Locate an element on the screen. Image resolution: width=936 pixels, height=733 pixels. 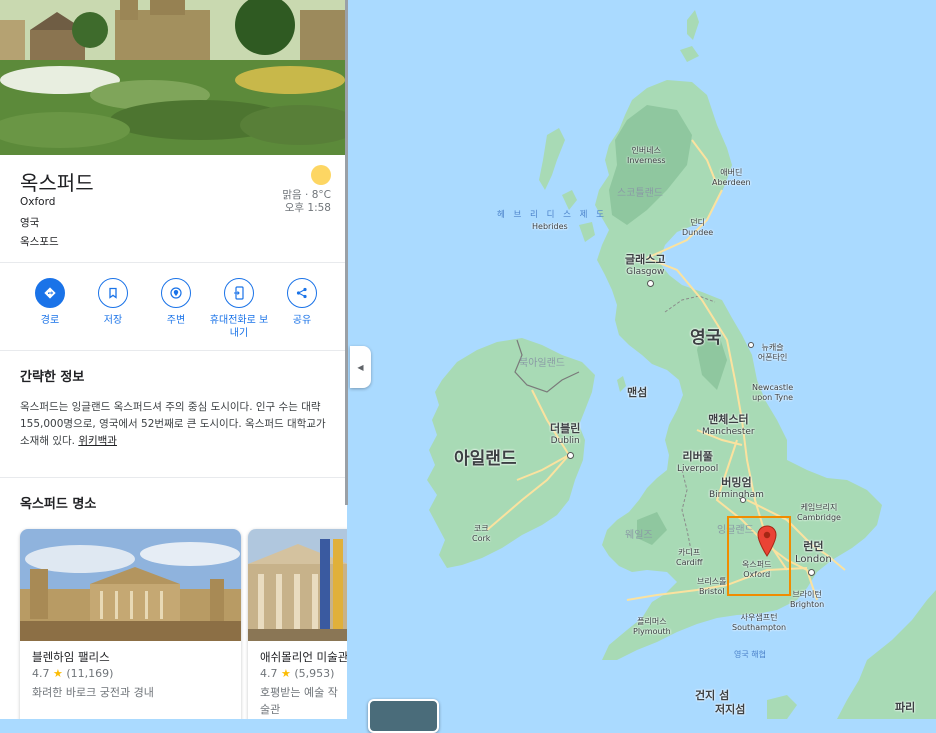
send-to-phone-icon is located at coordinates (239, 293).